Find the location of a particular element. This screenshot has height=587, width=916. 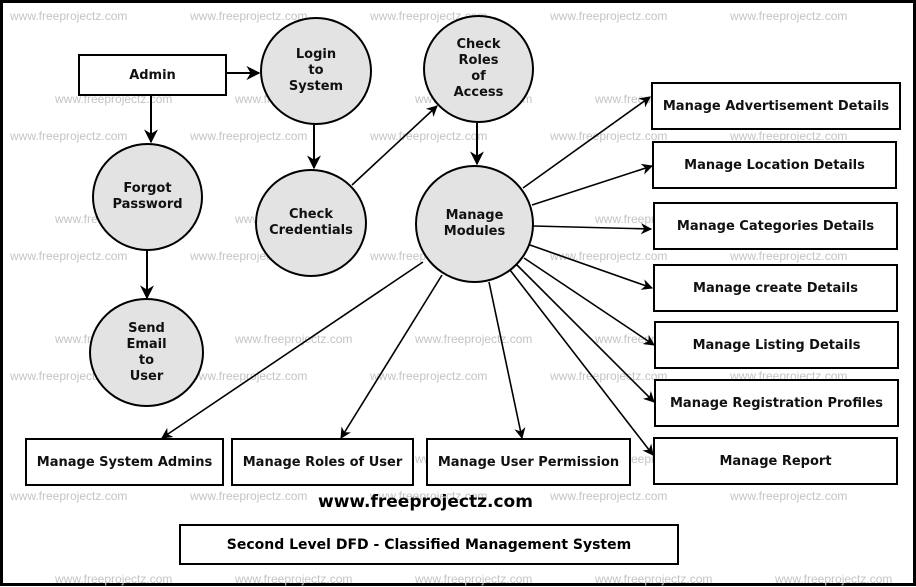

entity-manage-system-admins: Manage System Admins is located at coordinates (124, 462).